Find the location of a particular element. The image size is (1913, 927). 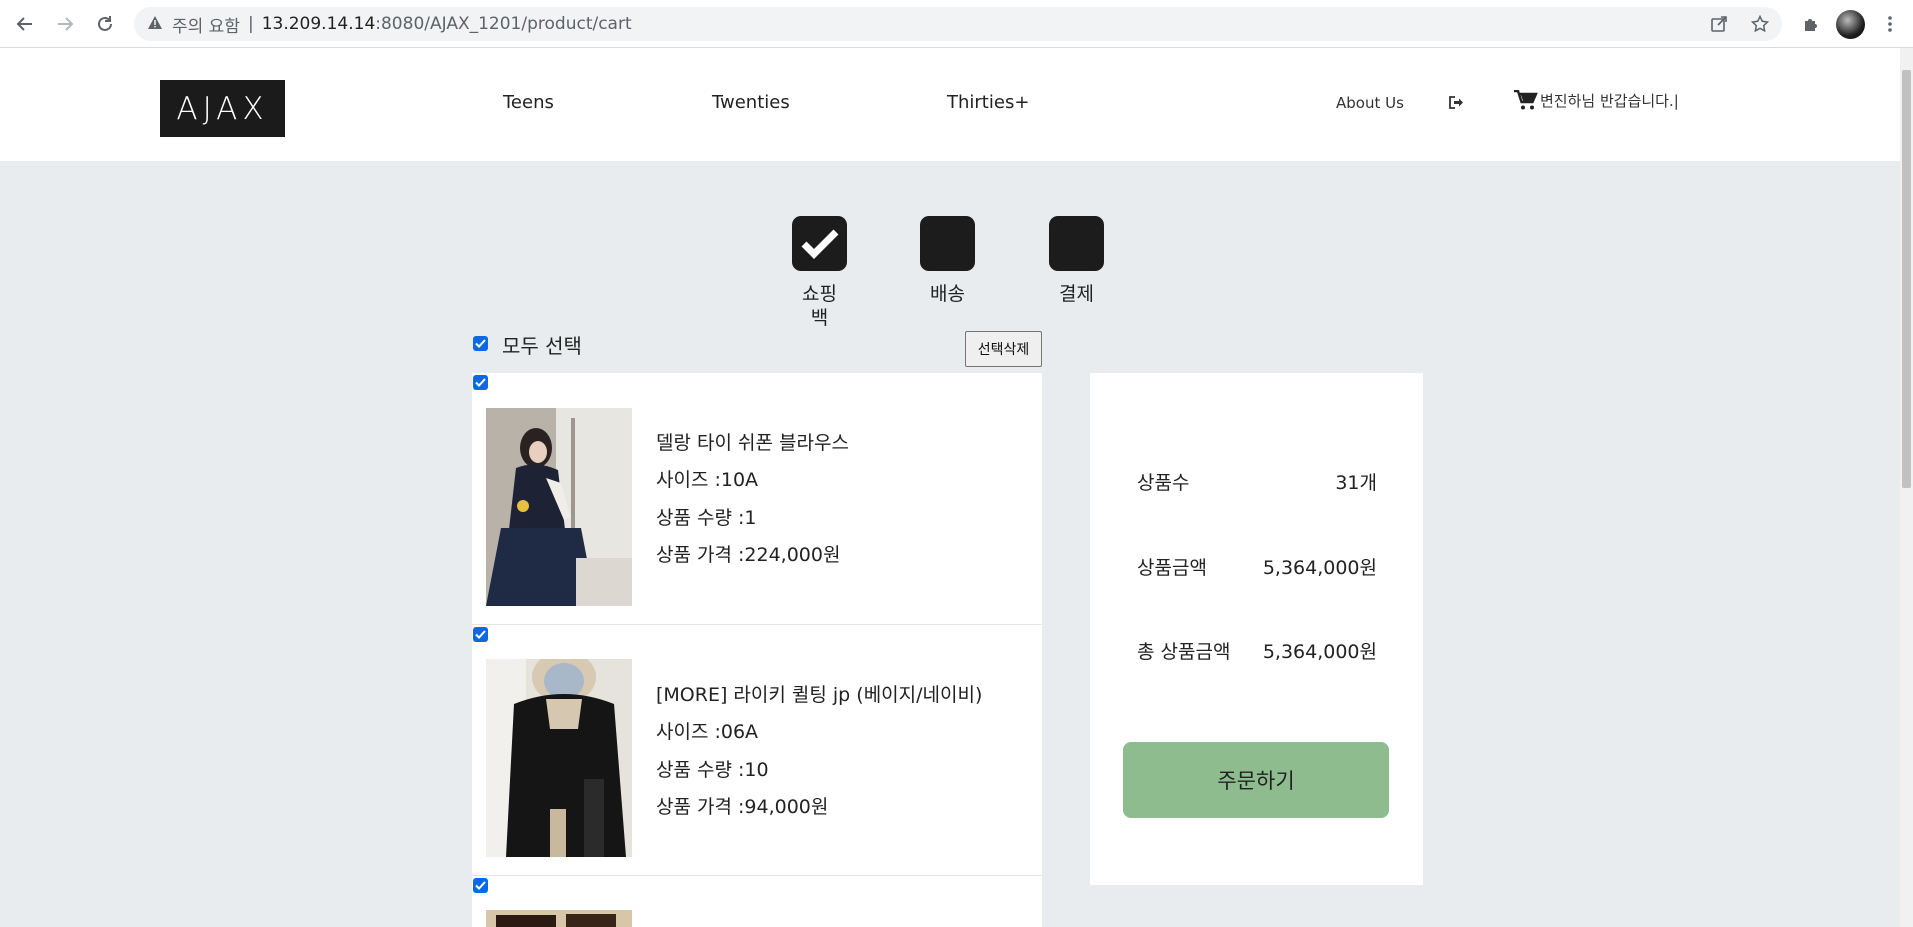

share-icon is located at coordinates (1719, 24).